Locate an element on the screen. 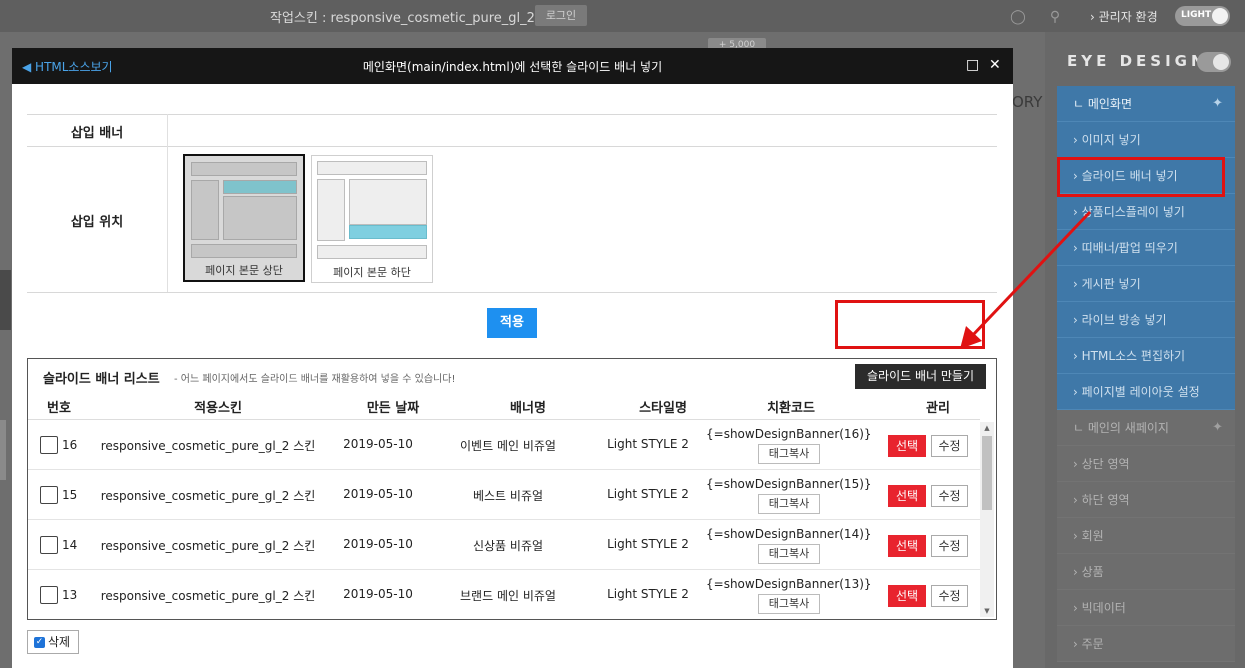 The width and height of the screenshot is (1245, 668). scrollbar-thumb is located at coordinates (987, 473).